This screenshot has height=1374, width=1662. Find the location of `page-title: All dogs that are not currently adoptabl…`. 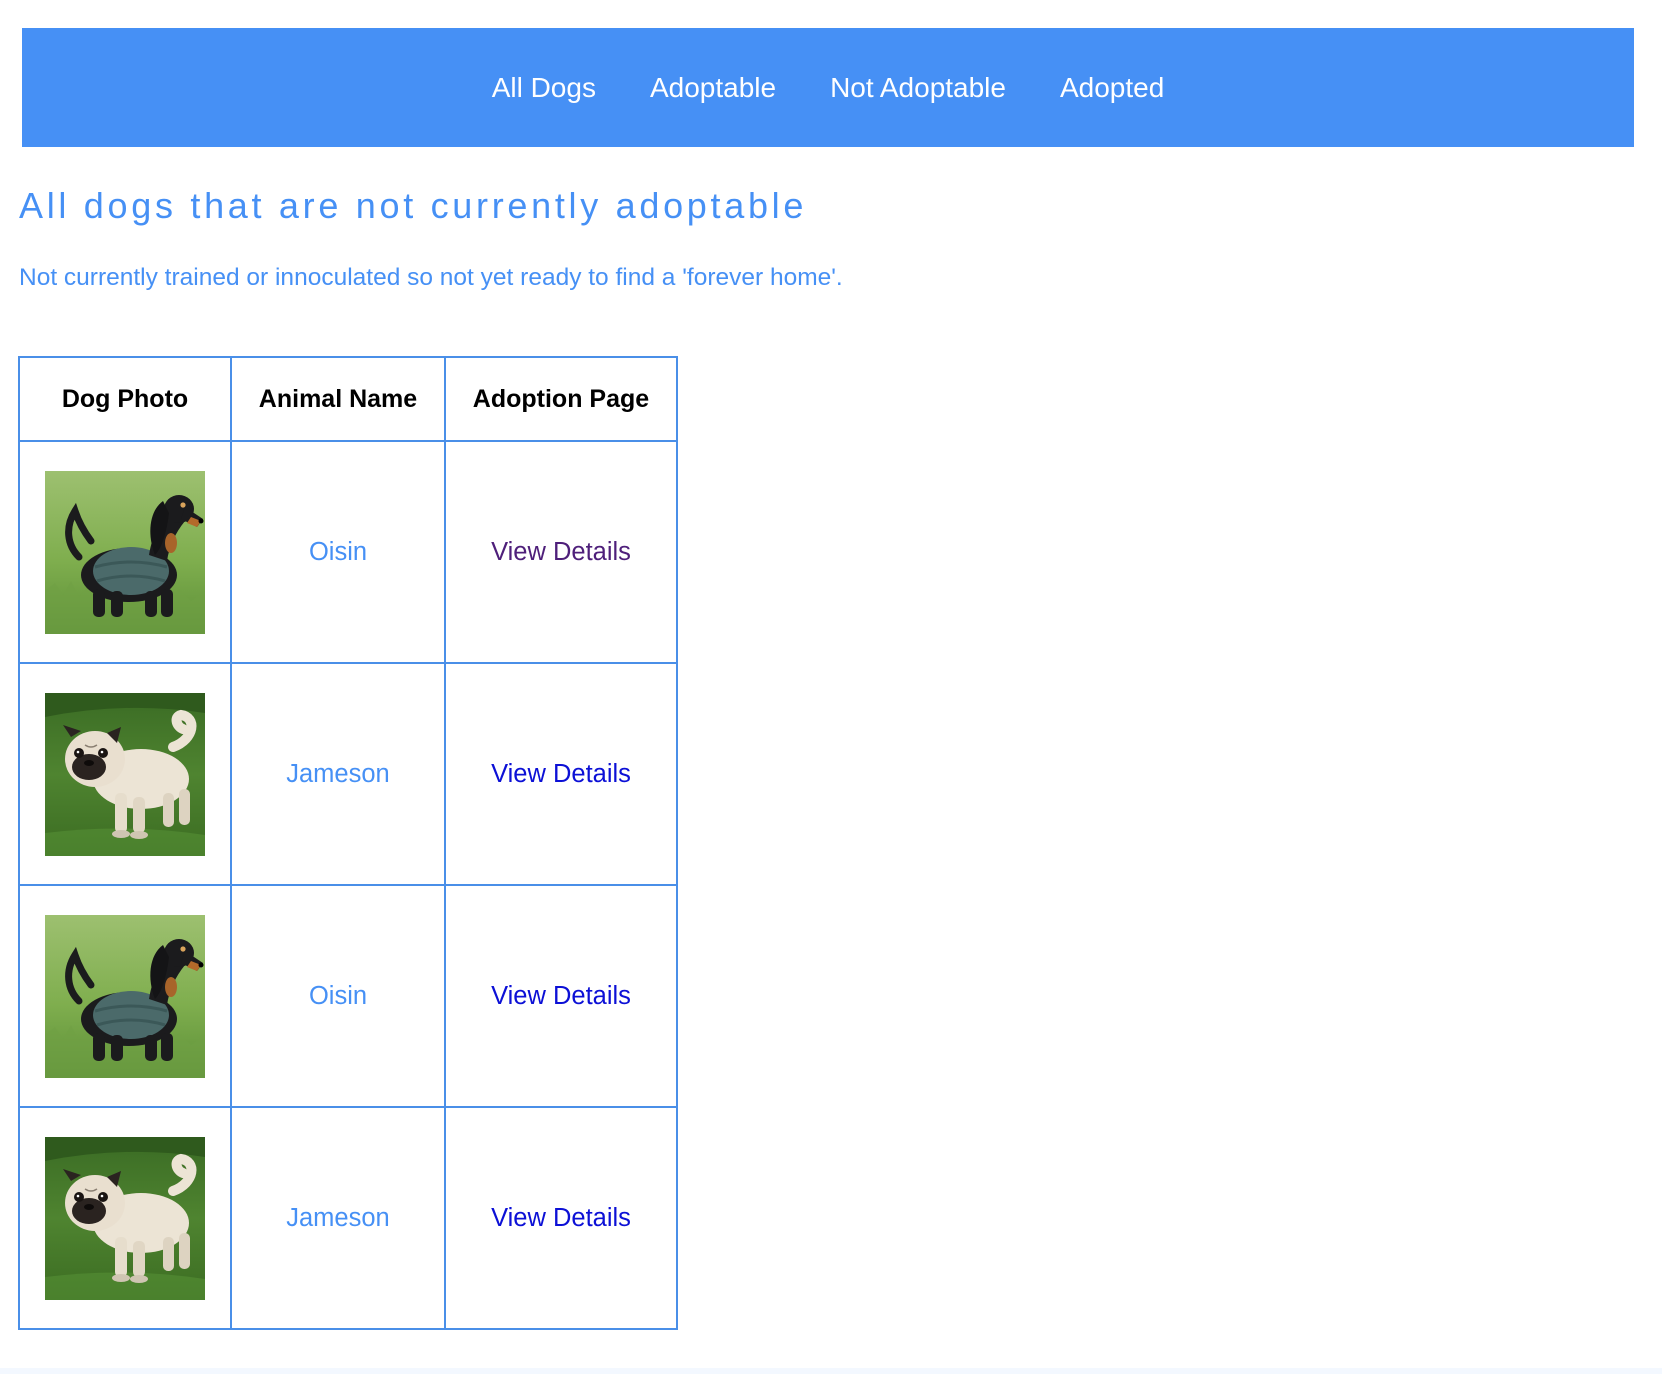

page-title: All dogs that are not currently adoptabl… is located at coordinates (413, 205).